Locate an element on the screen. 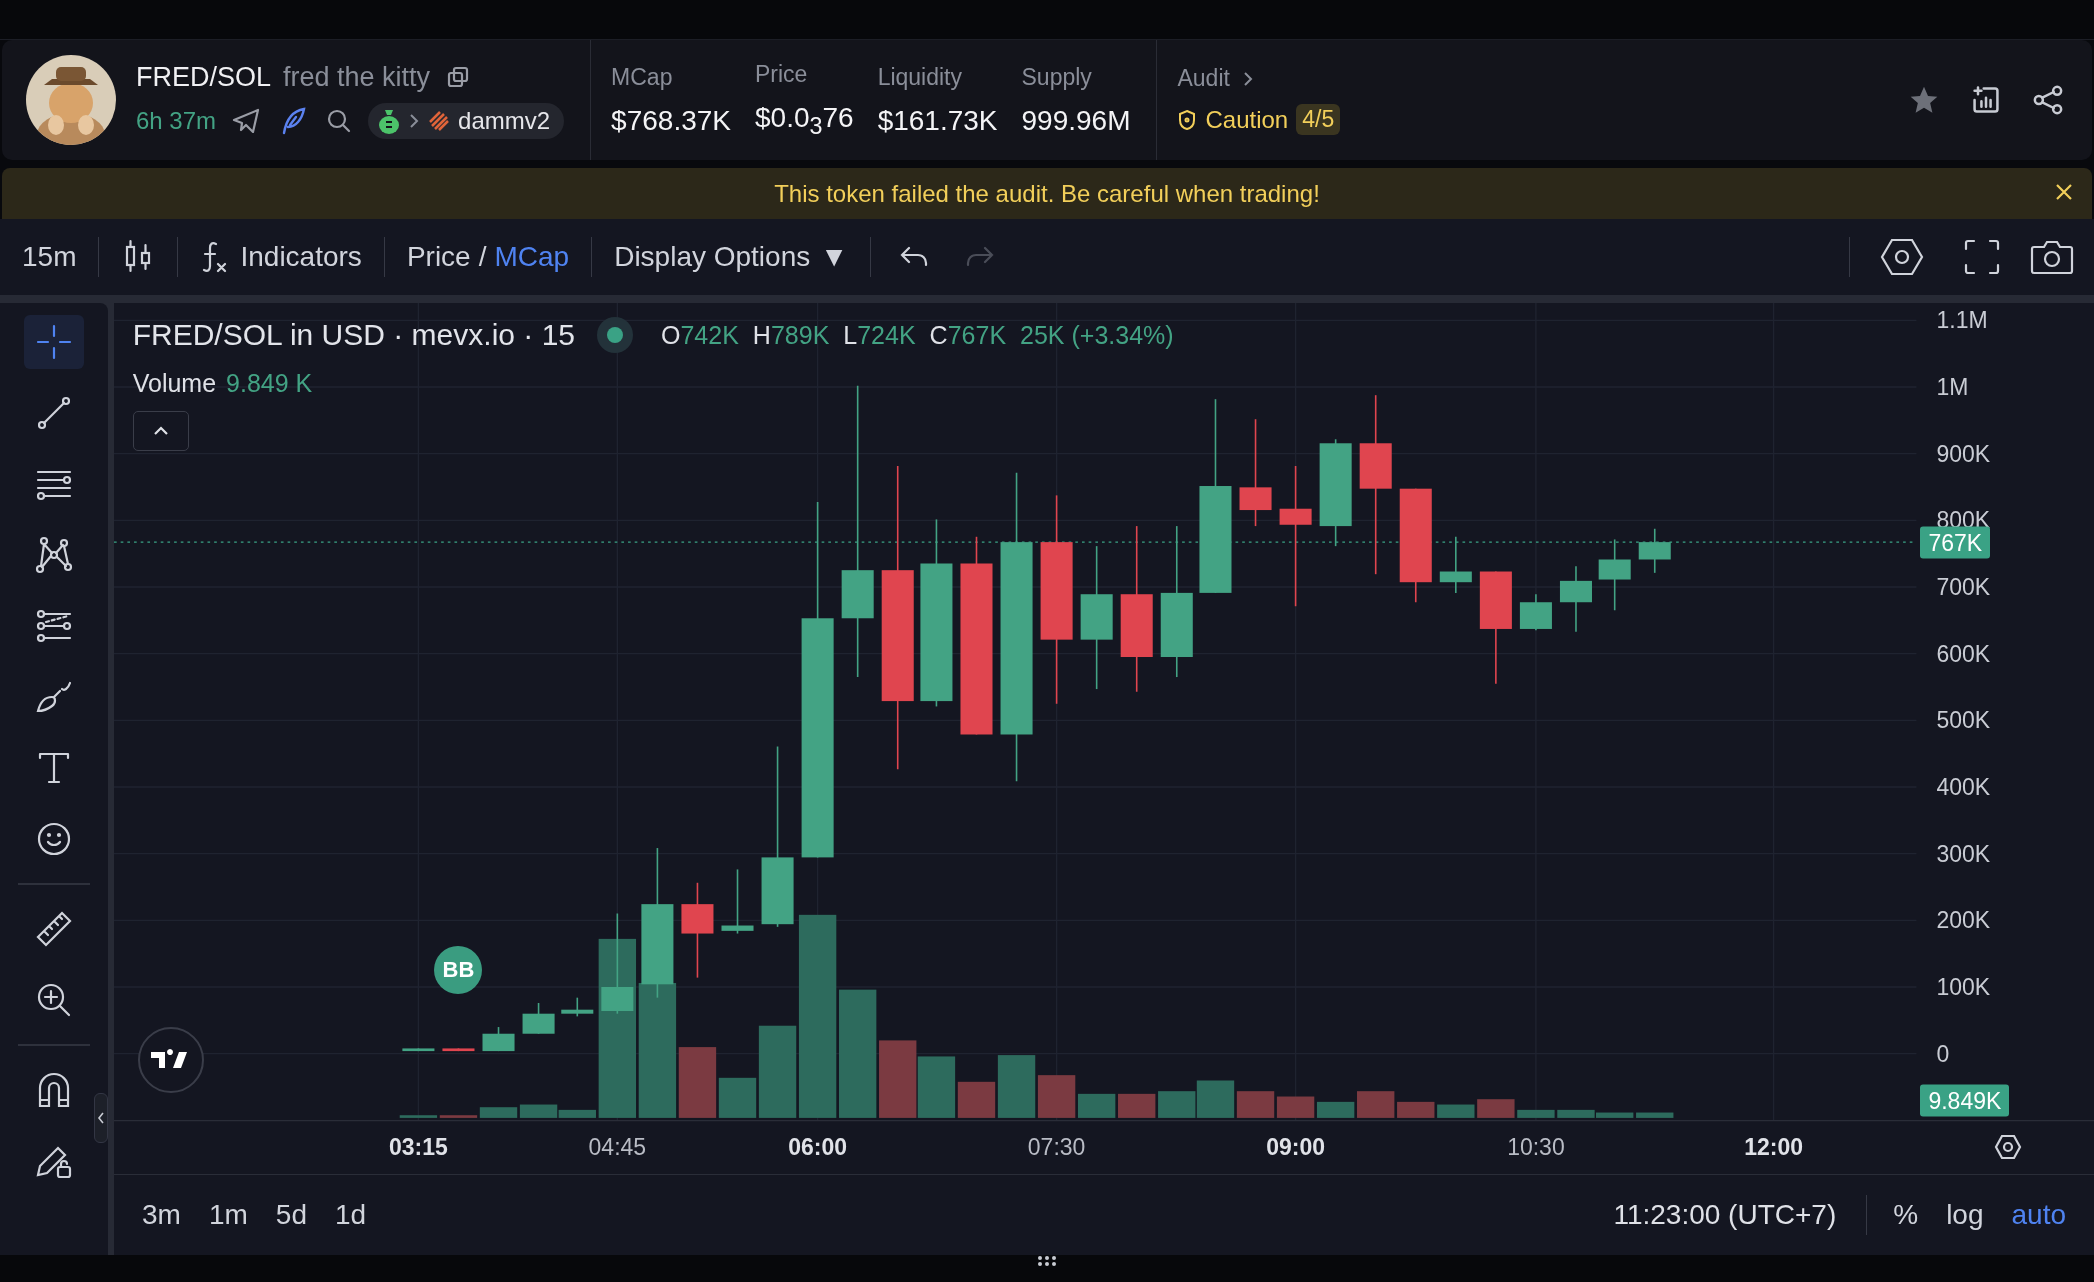 The image size is (2094, 1282). price-axis-label: 1M is located at coordinates (1952, 386).